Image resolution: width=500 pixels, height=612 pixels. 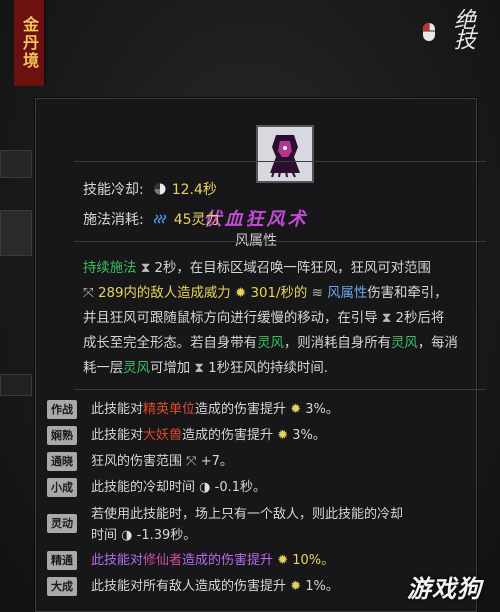 What do you see at coordinates (151, 219) in the screenshot?
I see `cost-stat: 施法消耗: 45灵力` at bounding box center [151, 219].